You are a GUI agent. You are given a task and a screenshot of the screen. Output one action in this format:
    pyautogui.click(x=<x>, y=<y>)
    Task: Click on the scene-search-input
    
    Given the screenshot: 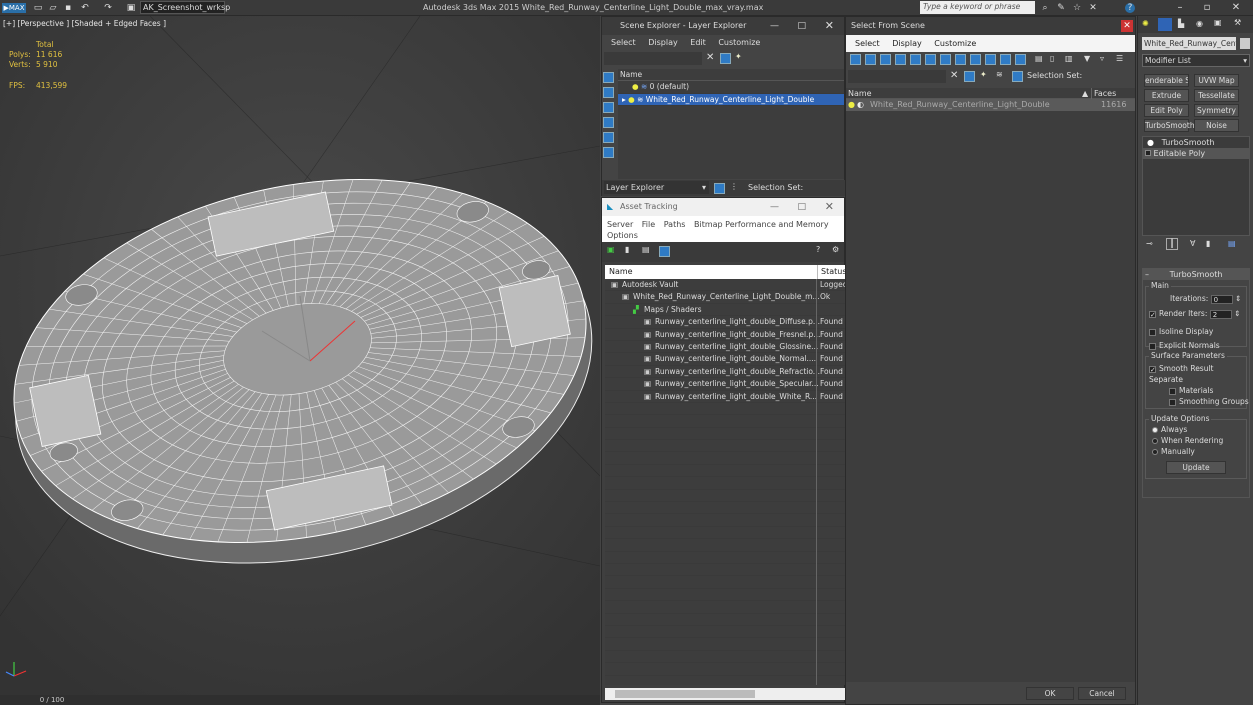 What is the action you would take?
    pyautogui.click(x=653, y=58)
    